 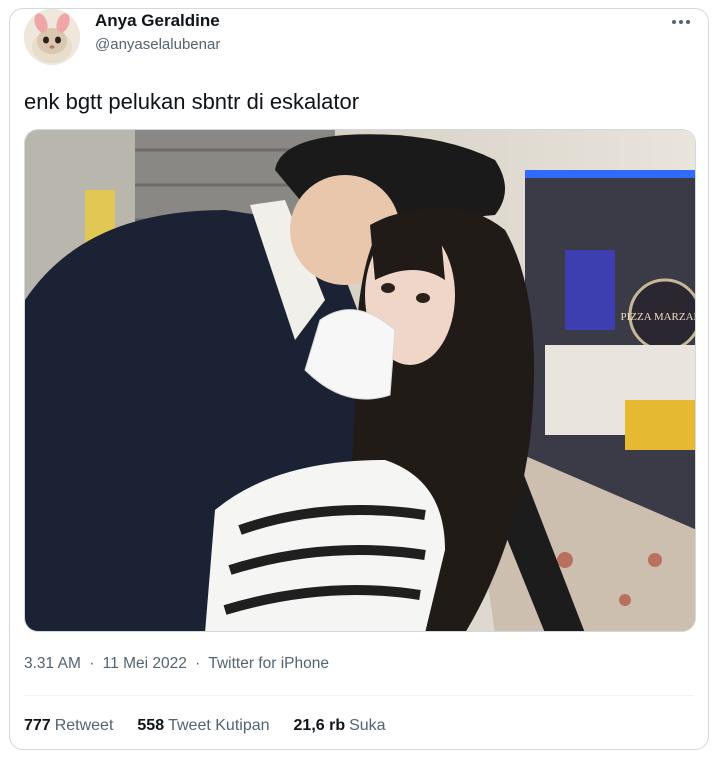 What do you see at coordinates (52, 663) in the screenshot?
I see `tweet-time: 3.31 AM` at bounding box center [52, 663].